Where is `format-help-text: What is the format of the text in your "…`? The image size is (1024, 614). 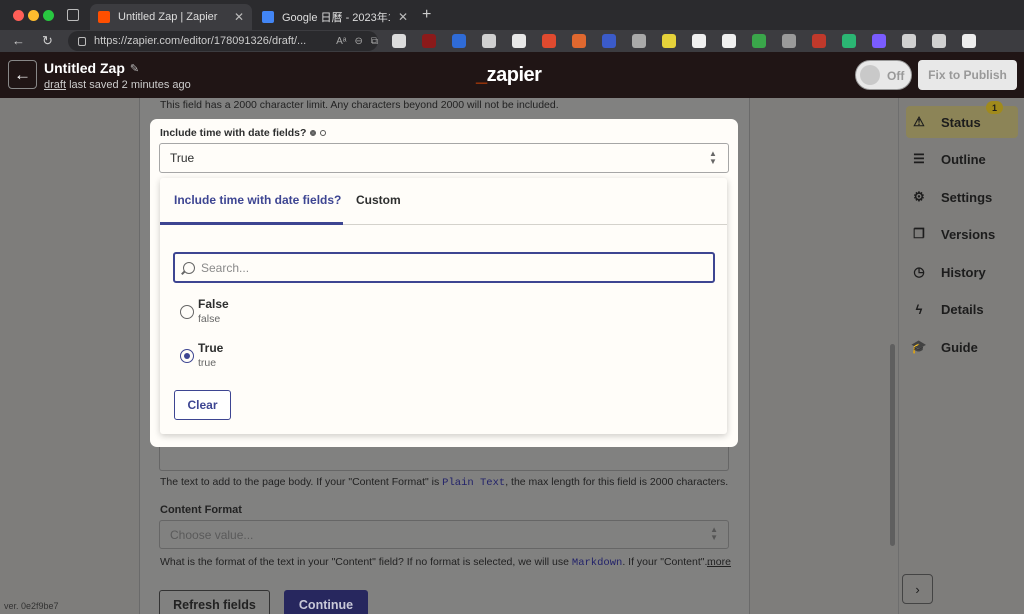
format-help-text: What is the format of the text in your "… is located at coordinates (437, 562).